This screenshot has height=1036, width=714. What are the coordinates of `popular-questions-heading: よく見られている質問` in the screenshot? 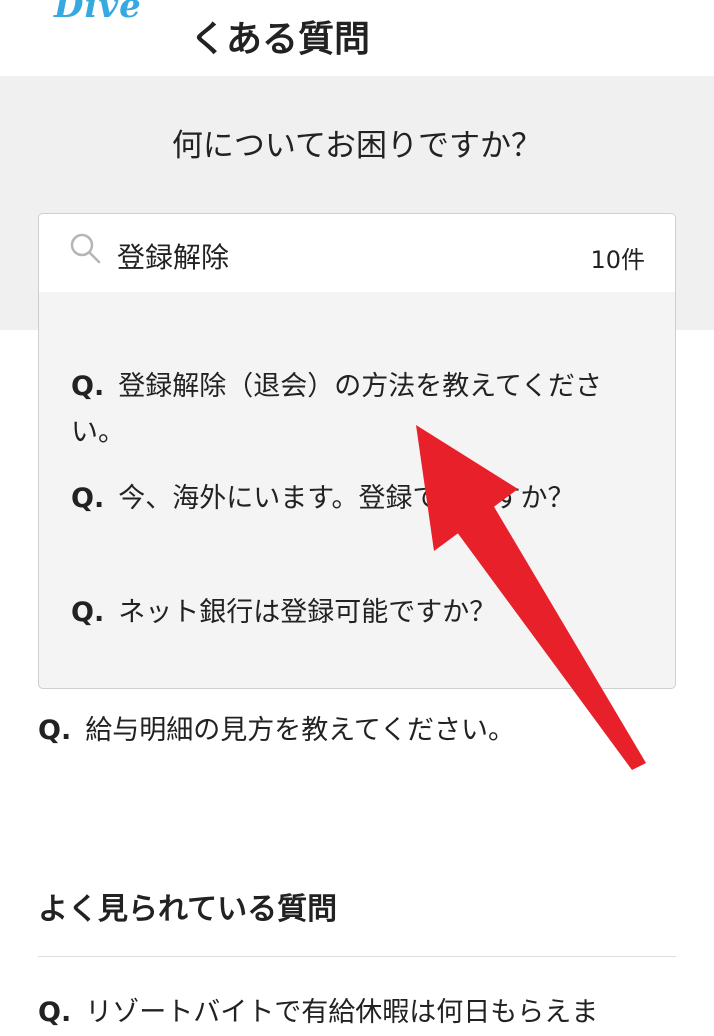 It's located at (188, 909).